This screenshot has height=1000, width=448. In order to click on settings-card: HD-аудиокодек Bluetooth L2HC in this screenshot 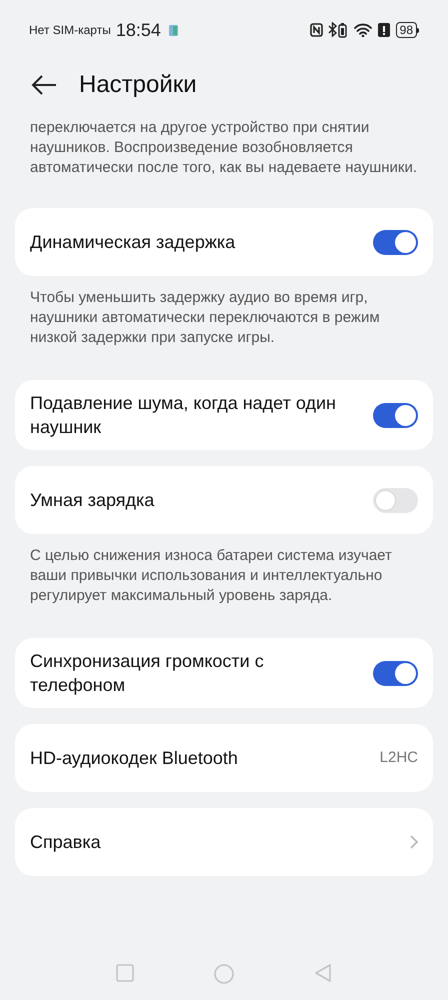, I will do `click(224, 758)`.